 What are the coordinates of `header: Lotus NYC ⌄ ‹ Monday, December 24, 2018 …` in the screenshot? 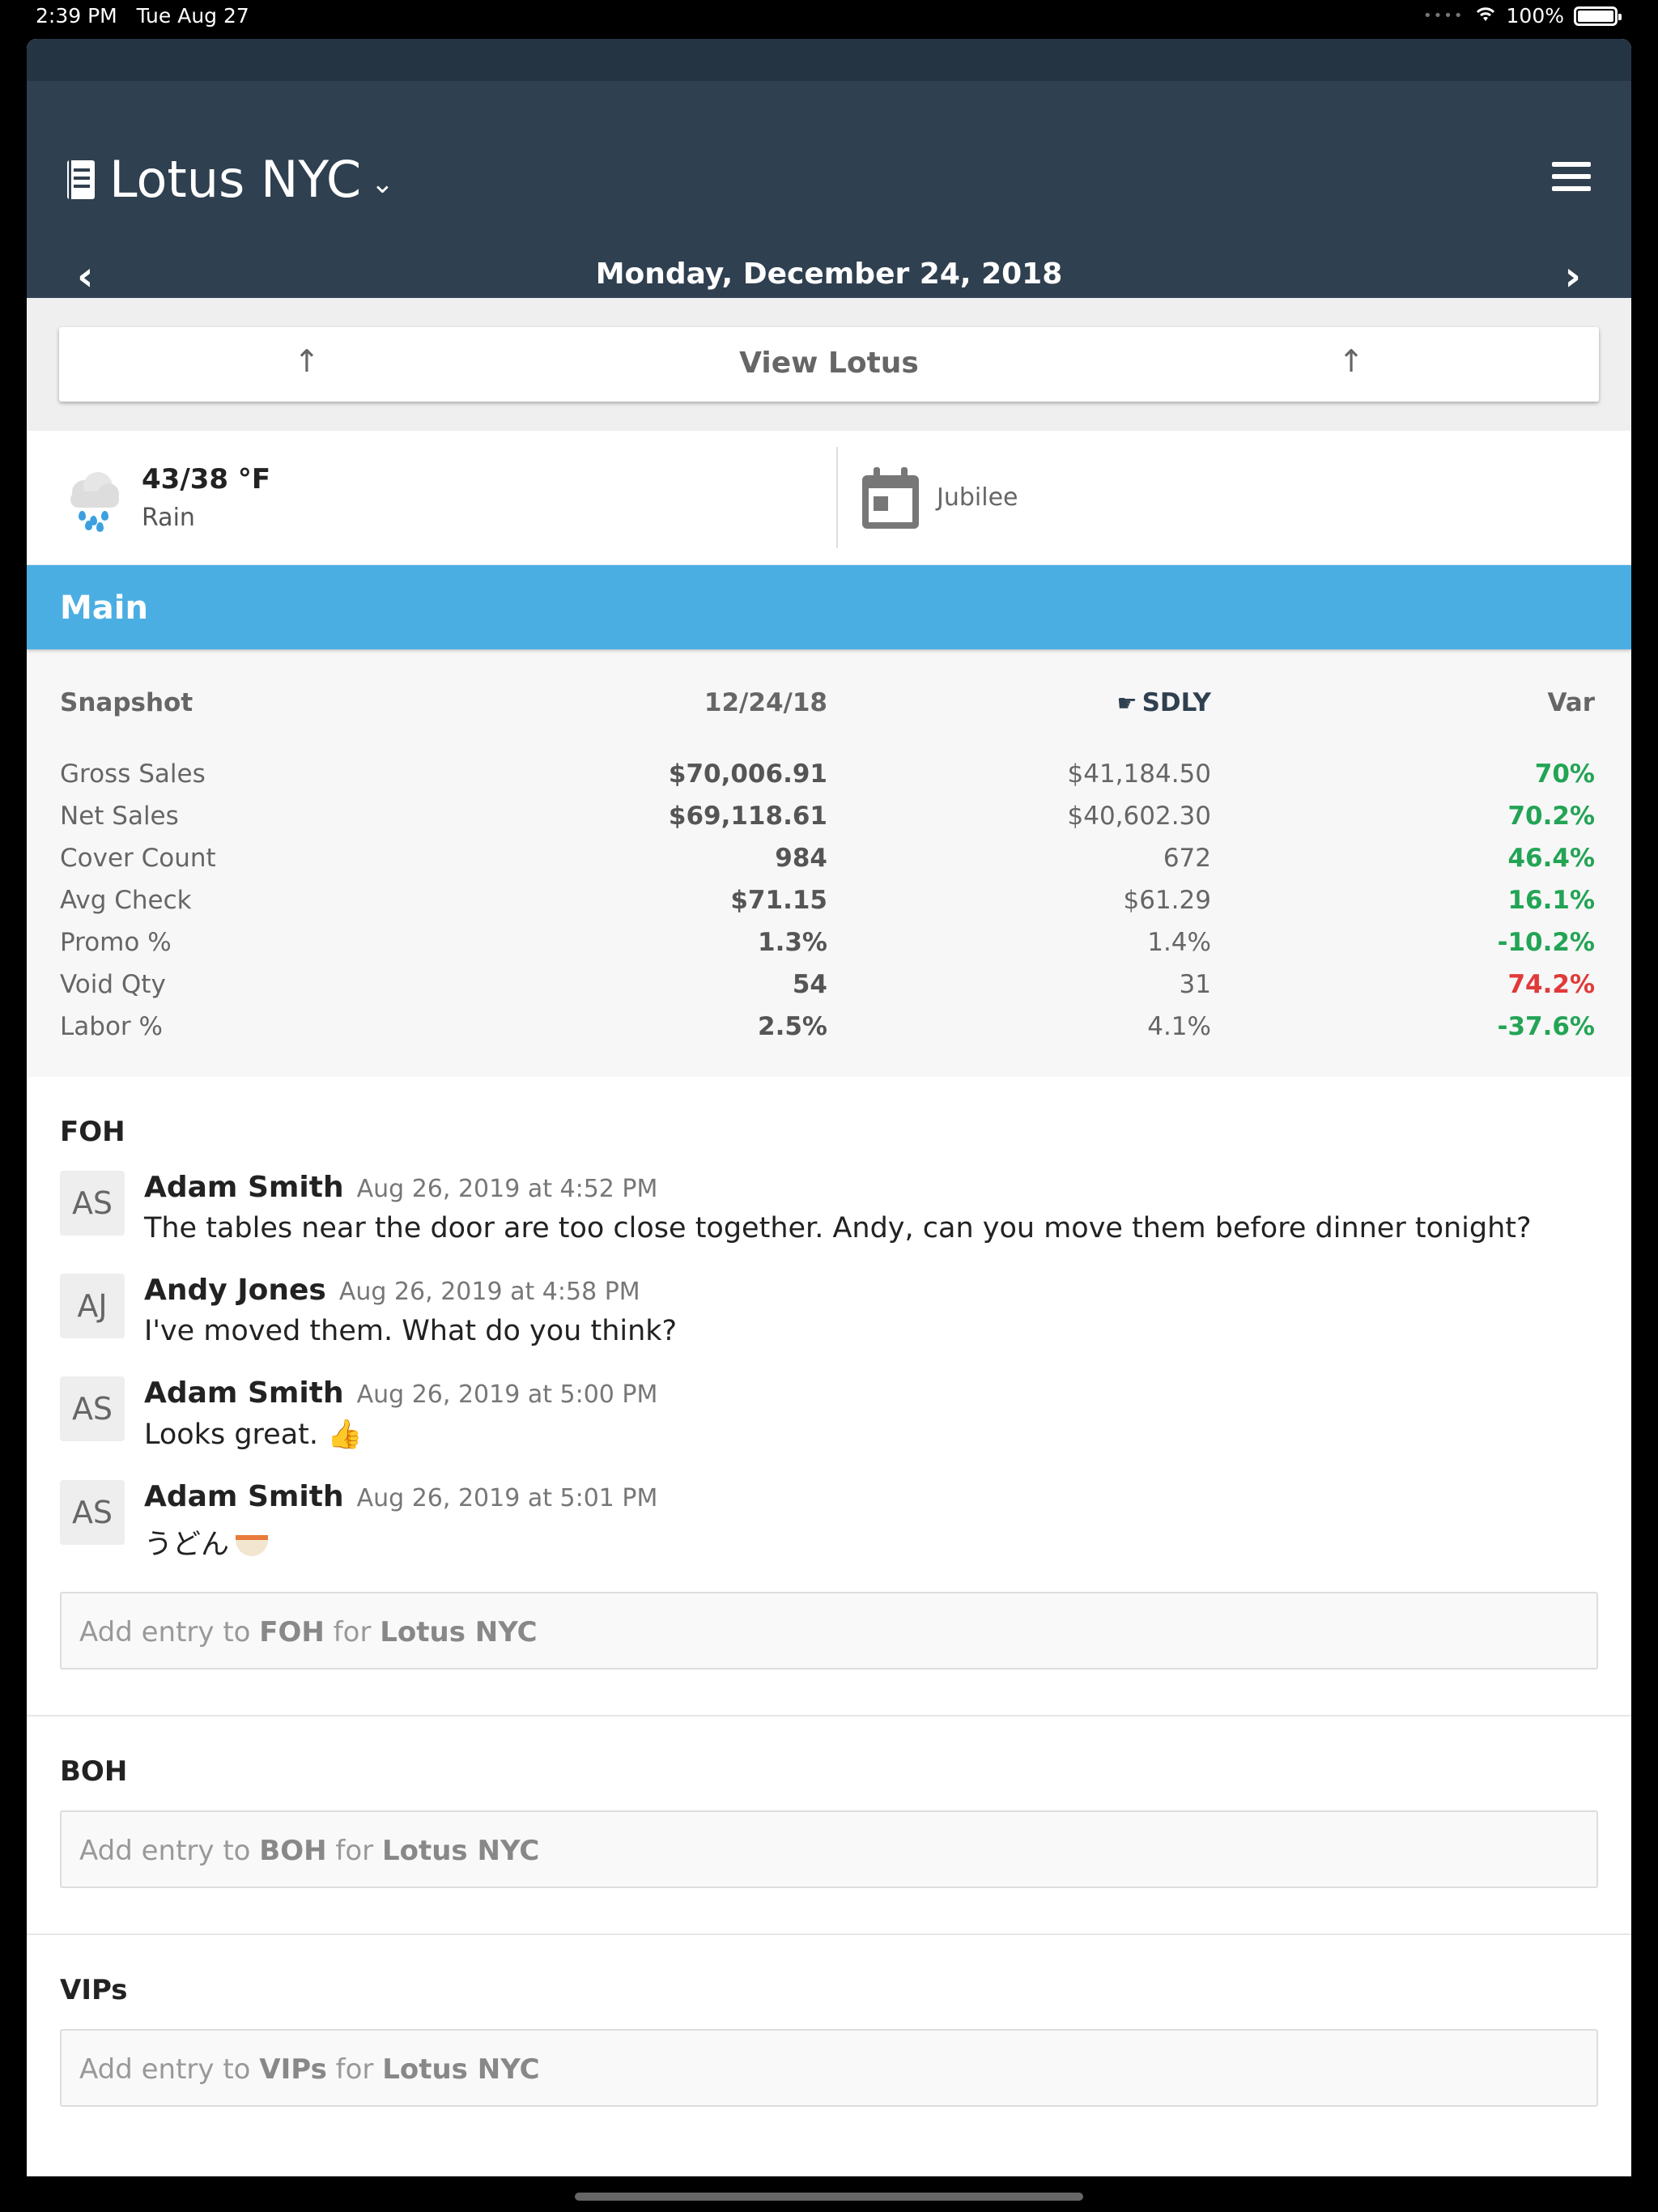 It's located at (829, 190).